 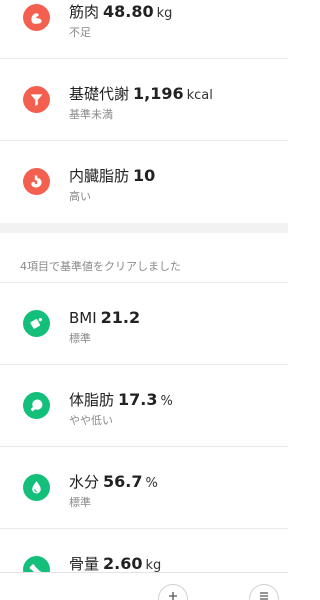 What do you see at coordinates (173, 596) in the screenshot?
I see `plus-icon` at bounding box center [173, 596].